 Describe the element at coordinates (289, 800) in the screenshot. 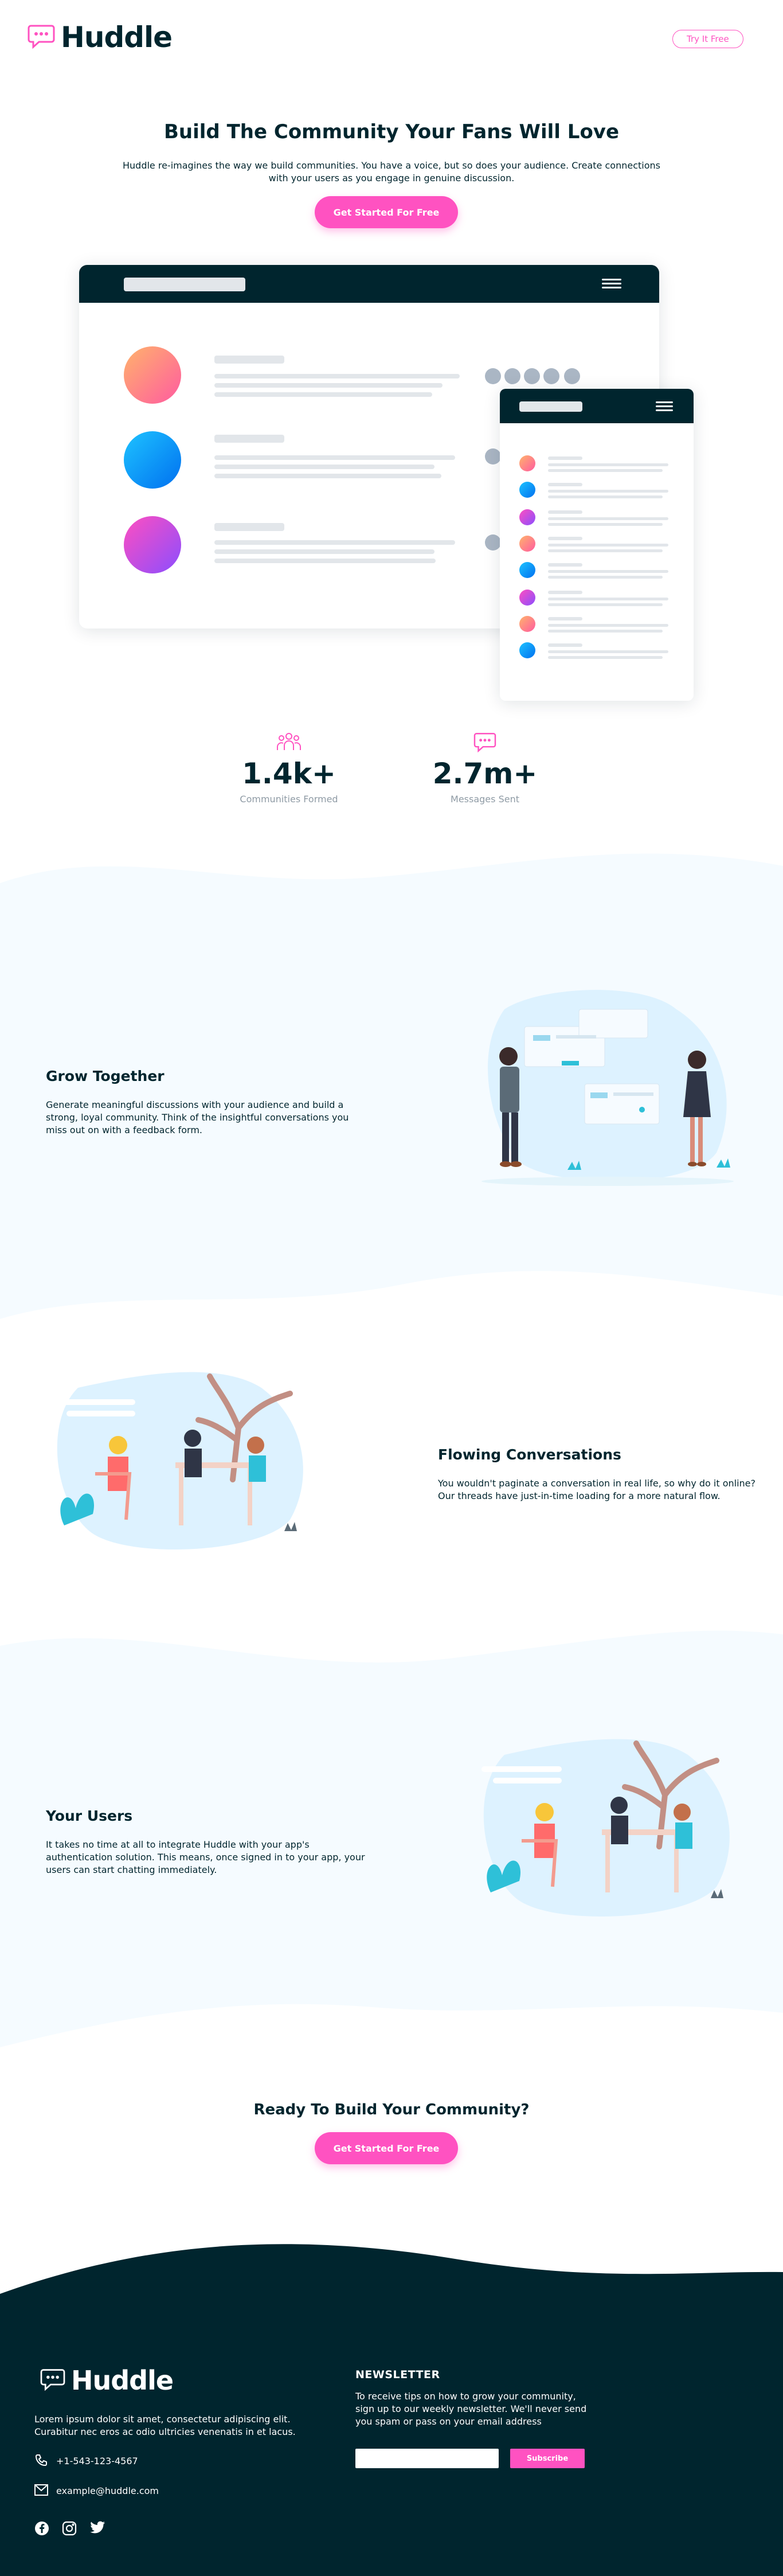

I see `stat-communities-label: Communities Formed` at that location.